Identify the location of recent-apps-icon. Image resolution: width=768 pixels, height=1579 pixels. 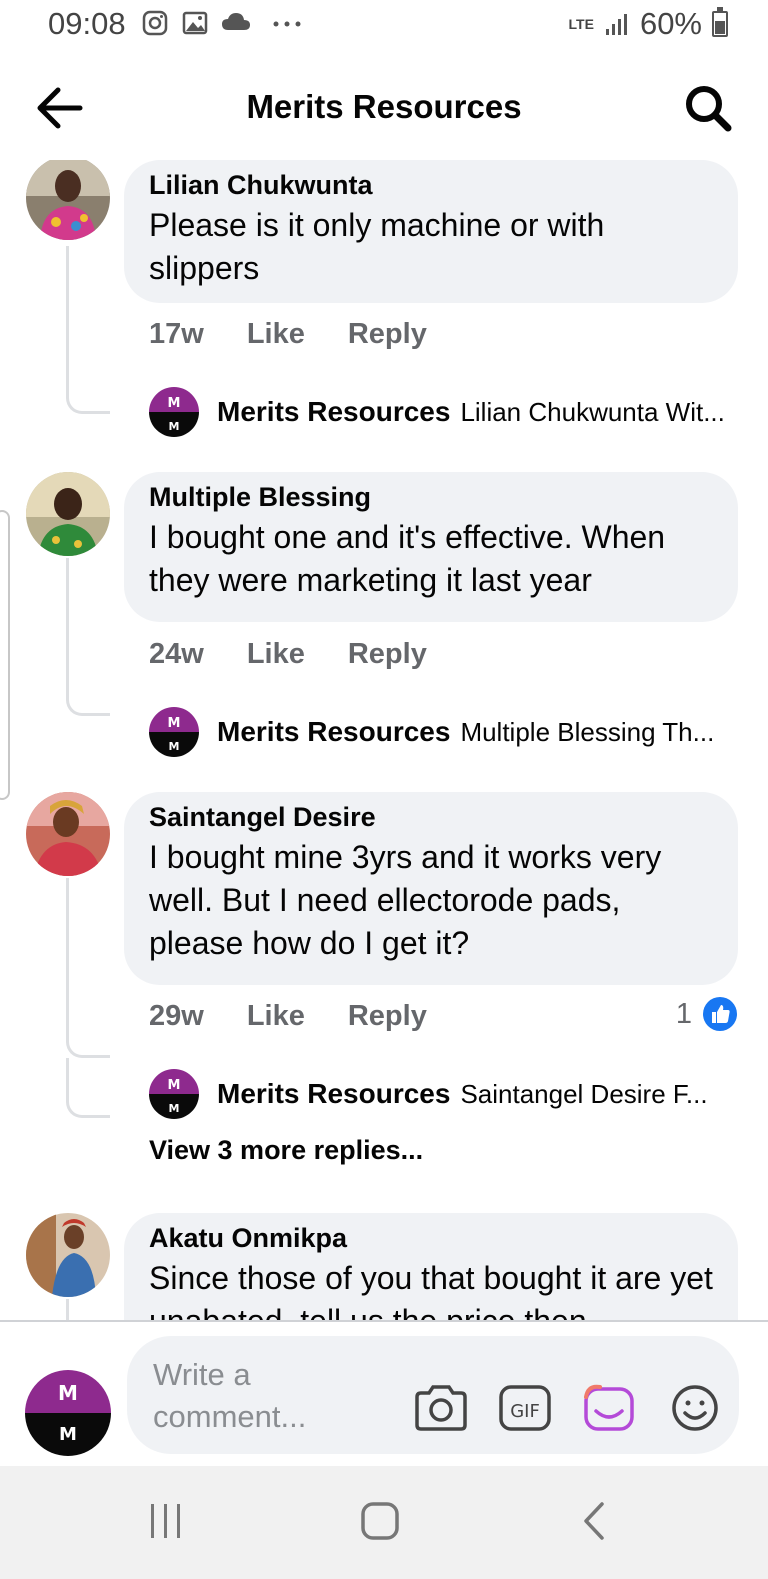
(166, 1521).